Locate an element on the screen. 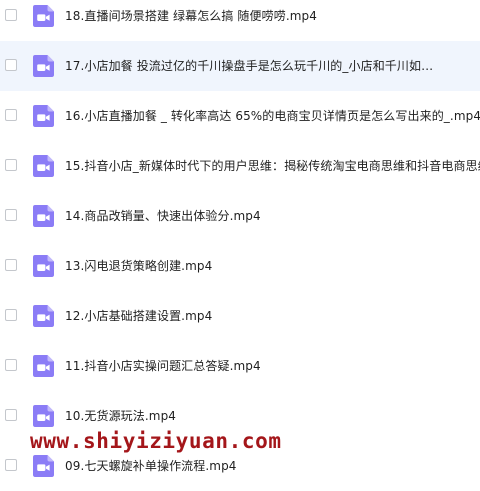 The image size is (480, 491). file-row: 11.抖音小店实操问题汇总答疑.mp4 is located at coordinates (240, 366).